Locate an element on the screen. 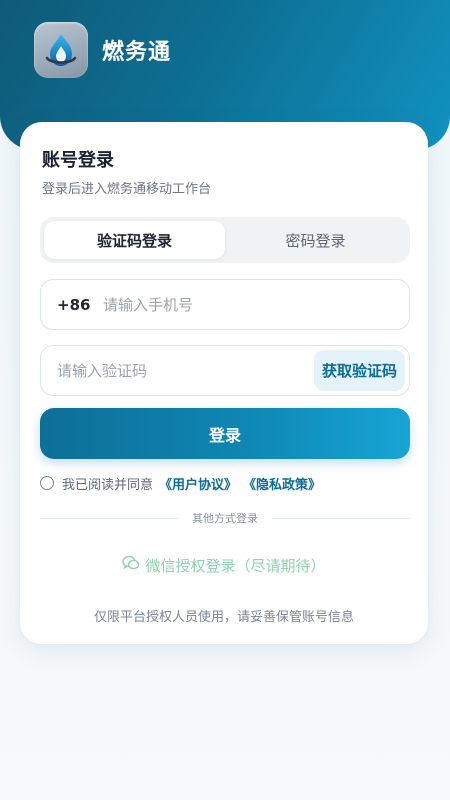 This screenshot has height=800, width=450. wechat-icon is located at coordinates (131, 565).